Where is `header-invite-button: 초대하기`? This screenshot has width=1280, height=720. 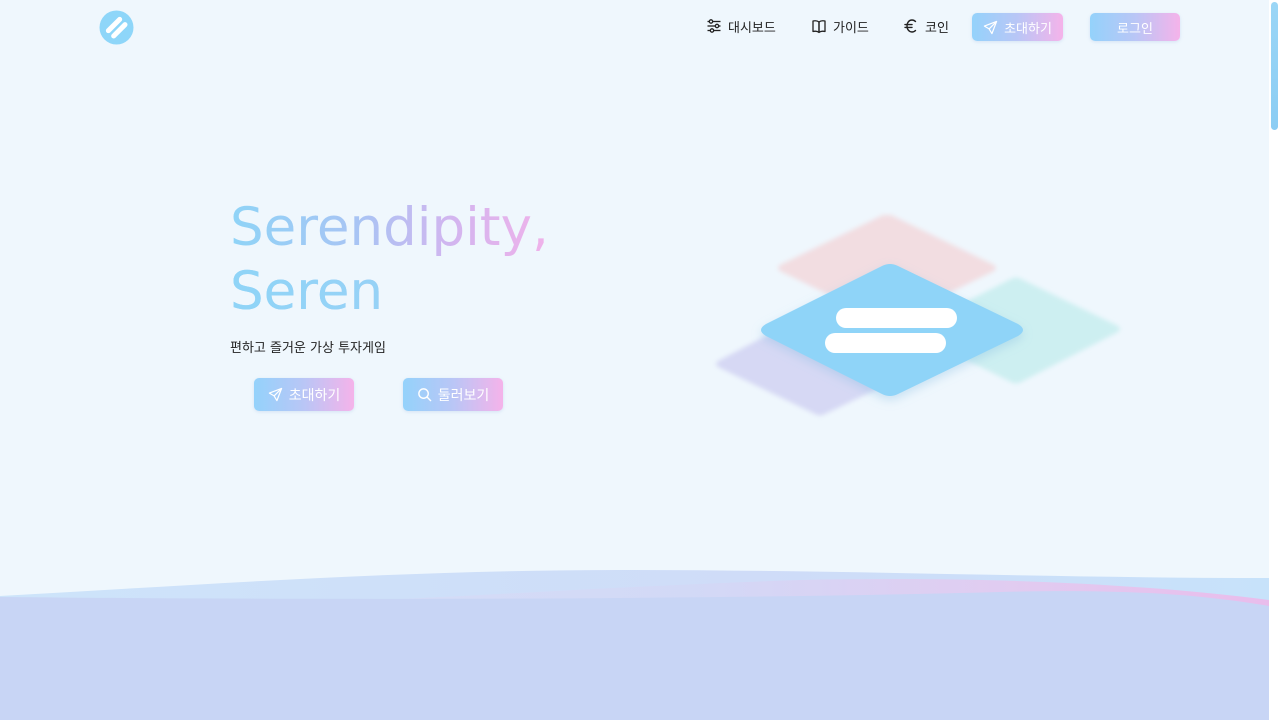
header-invite-button: 초대하기 is located at coordinates (1017, 27).